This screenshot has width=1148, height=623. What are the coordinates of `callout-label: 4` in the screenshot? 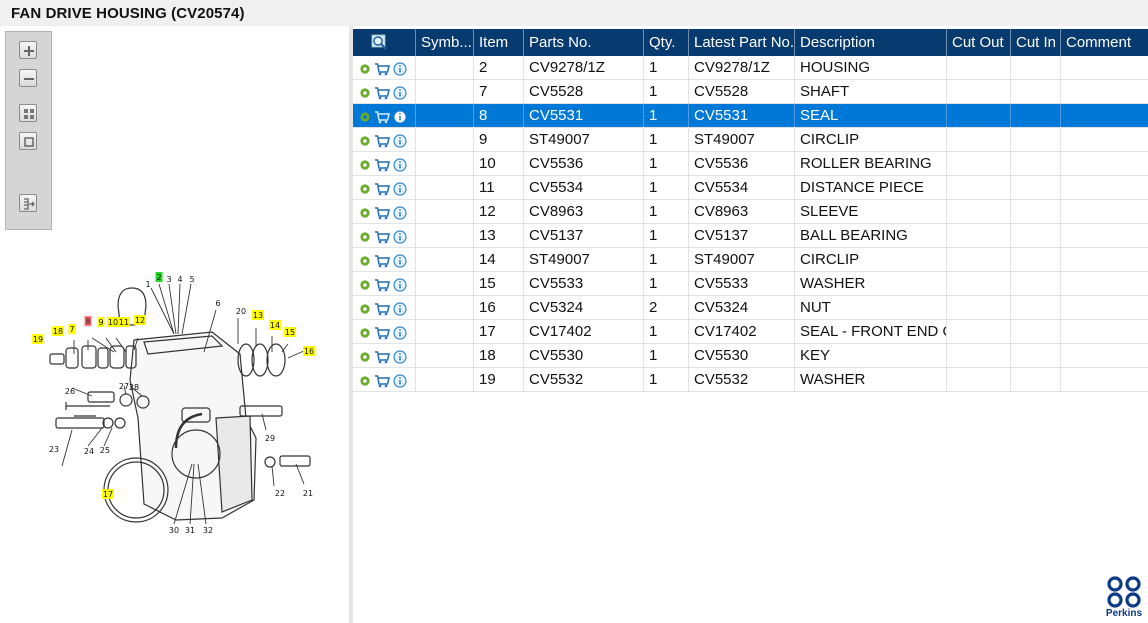 It's located at (179, 279).